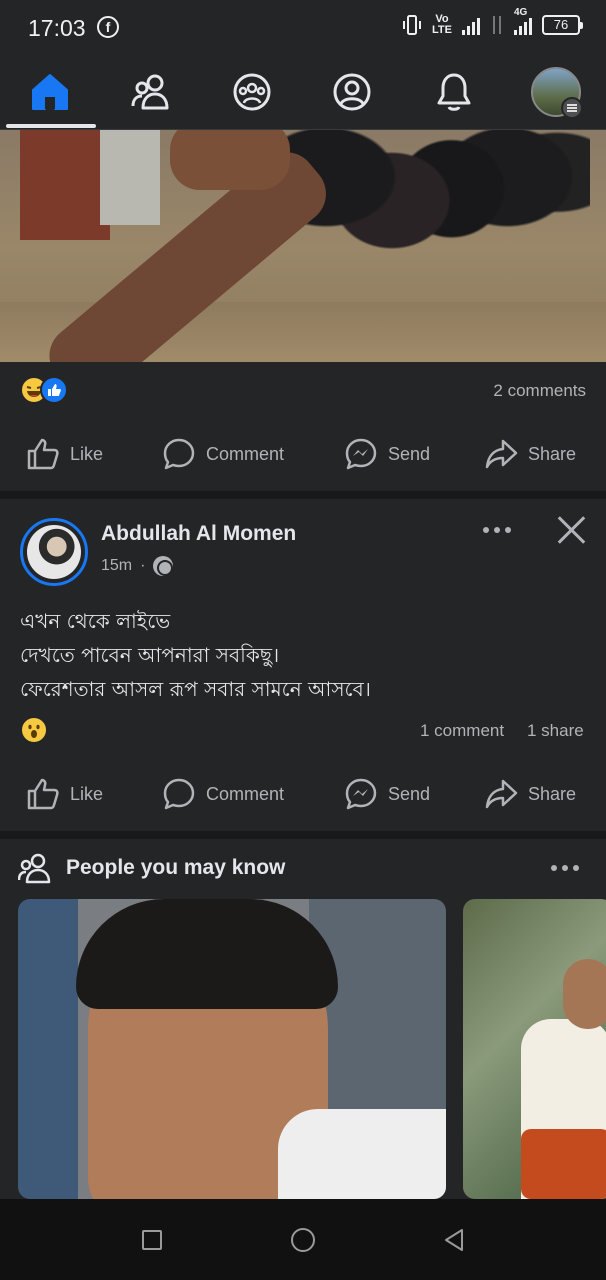  I want to click on network-type-label: 4G, so click(521, 12).